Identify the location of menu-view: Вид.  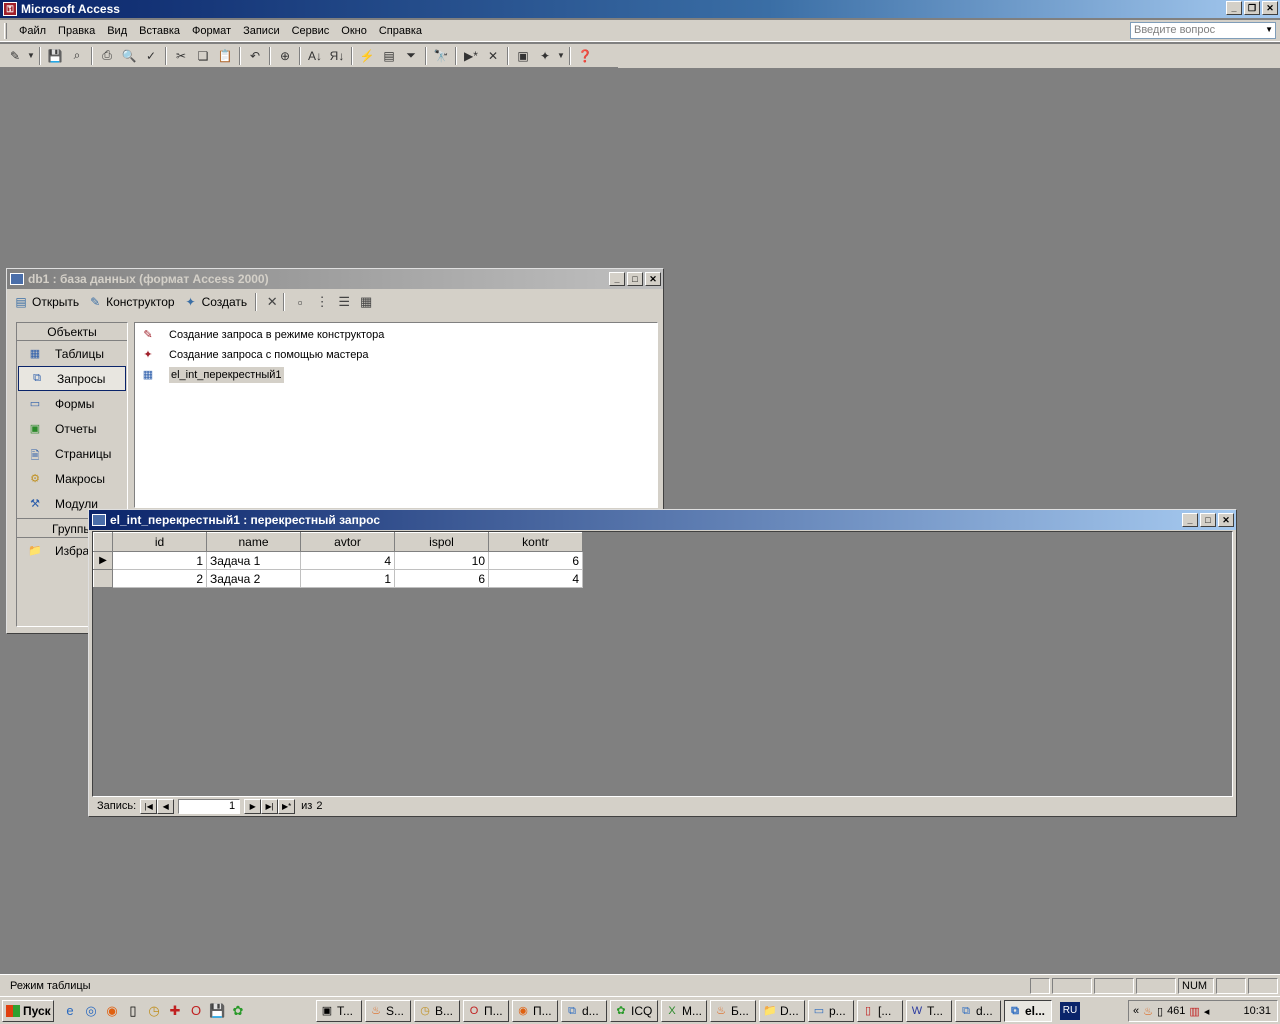
(117, 31).